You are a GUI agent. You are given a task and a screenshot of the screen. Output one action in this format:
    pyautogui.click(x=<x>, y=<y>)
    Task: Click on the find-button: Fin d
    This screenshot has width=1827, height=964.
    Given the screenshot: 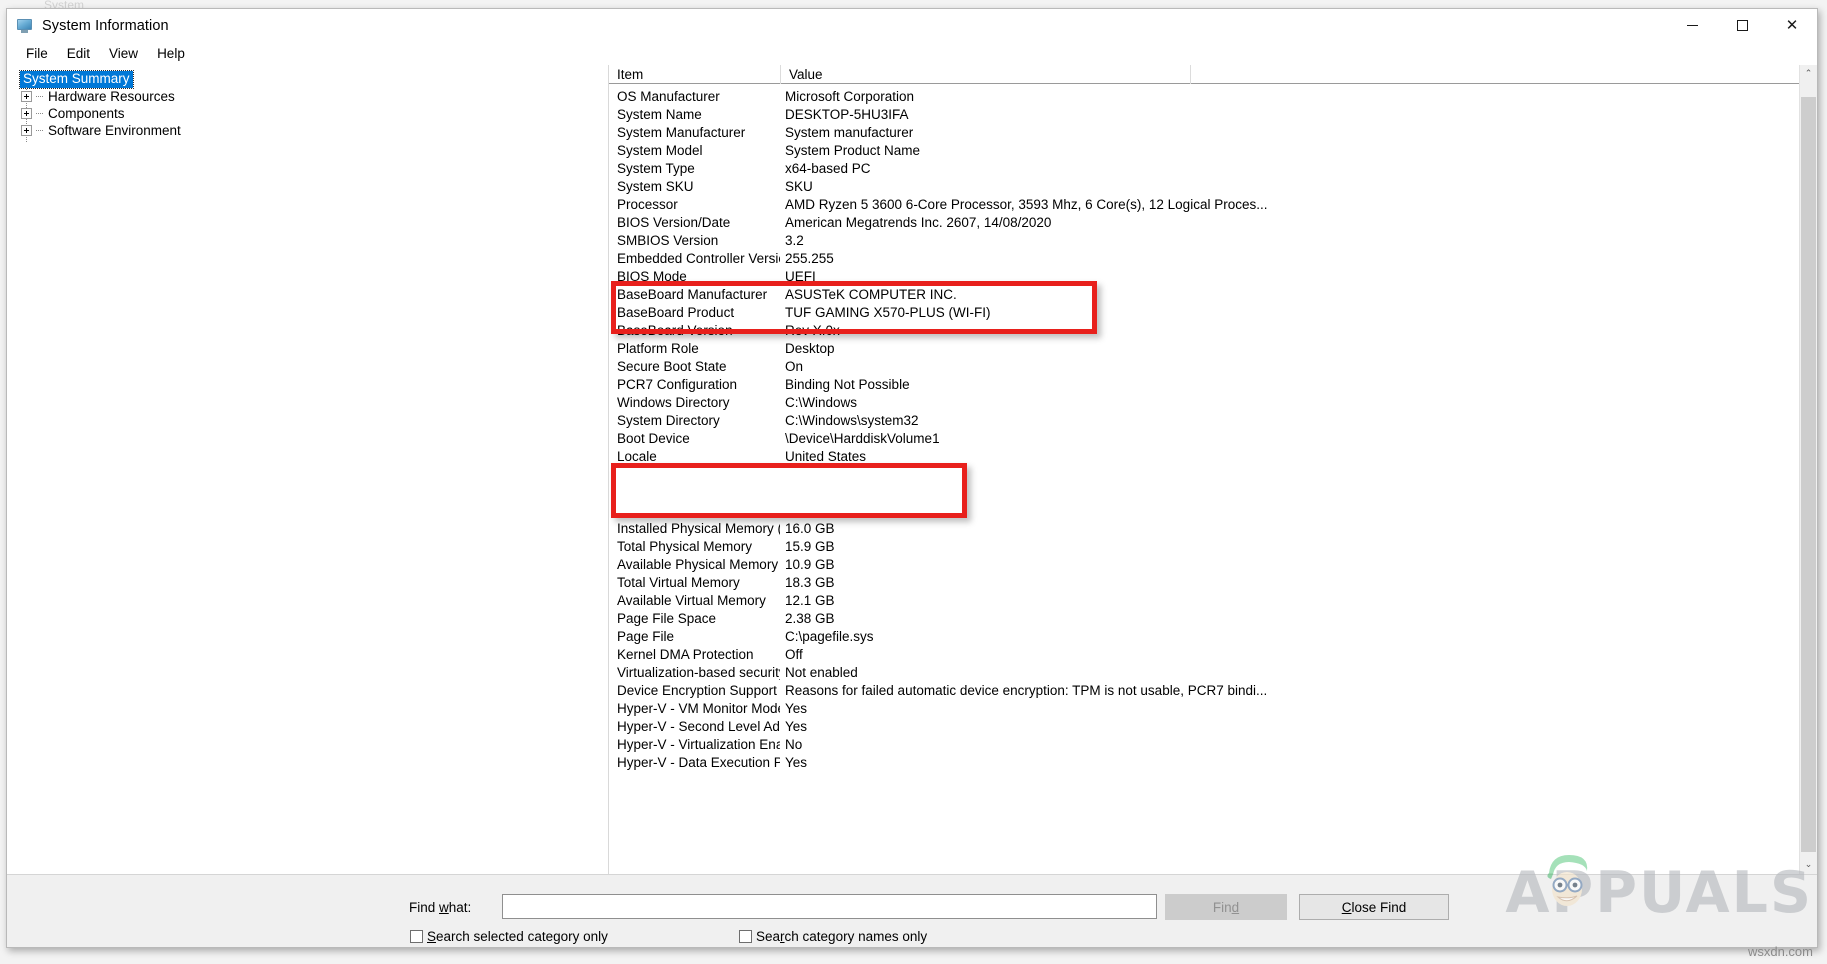 What is the action you would take?
    pyautogui.click(x=1226, y=907)
    